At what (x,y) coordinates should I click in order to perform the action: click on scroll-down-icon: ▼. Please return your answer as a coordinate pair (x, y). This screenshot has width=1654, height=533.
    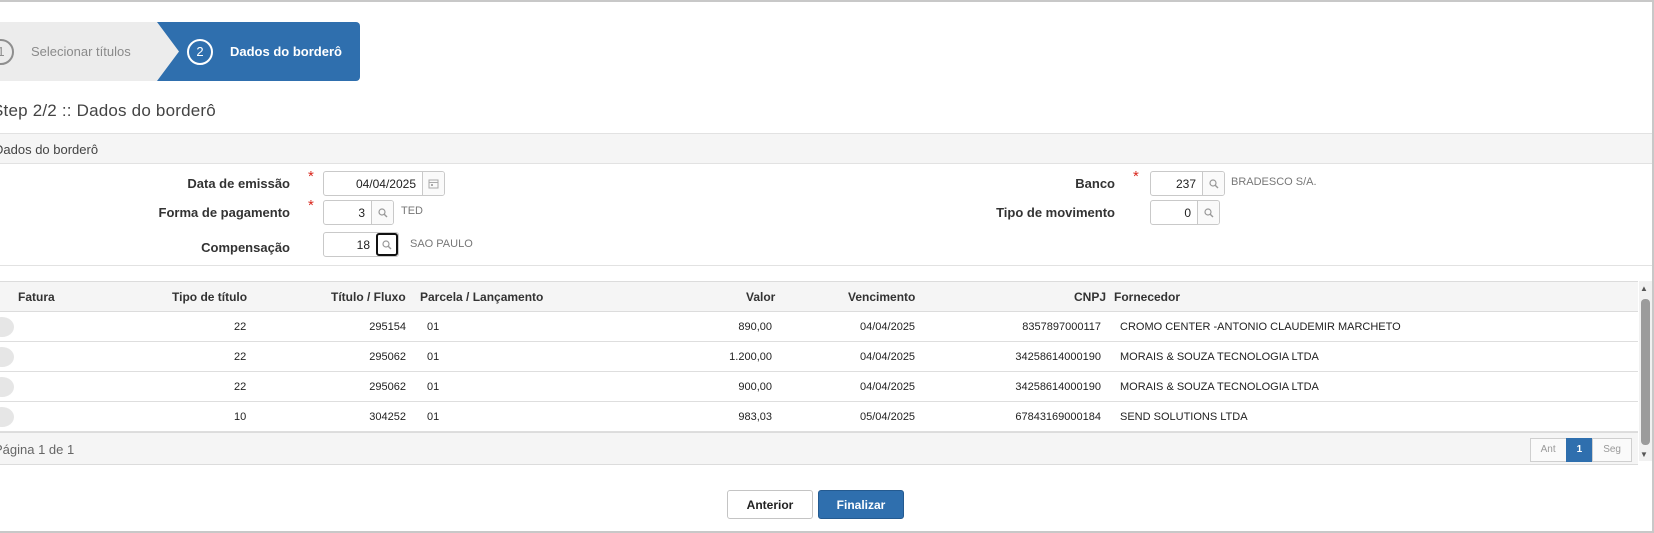
    Looking at the image, I should click on (1644, 454).